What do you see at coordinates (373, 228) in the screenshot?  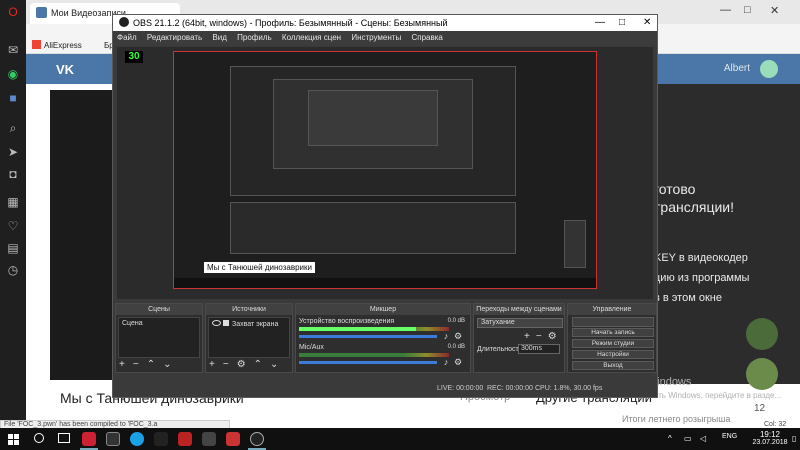 I see `nested-obs-docks` at bounding box center [373, 228].